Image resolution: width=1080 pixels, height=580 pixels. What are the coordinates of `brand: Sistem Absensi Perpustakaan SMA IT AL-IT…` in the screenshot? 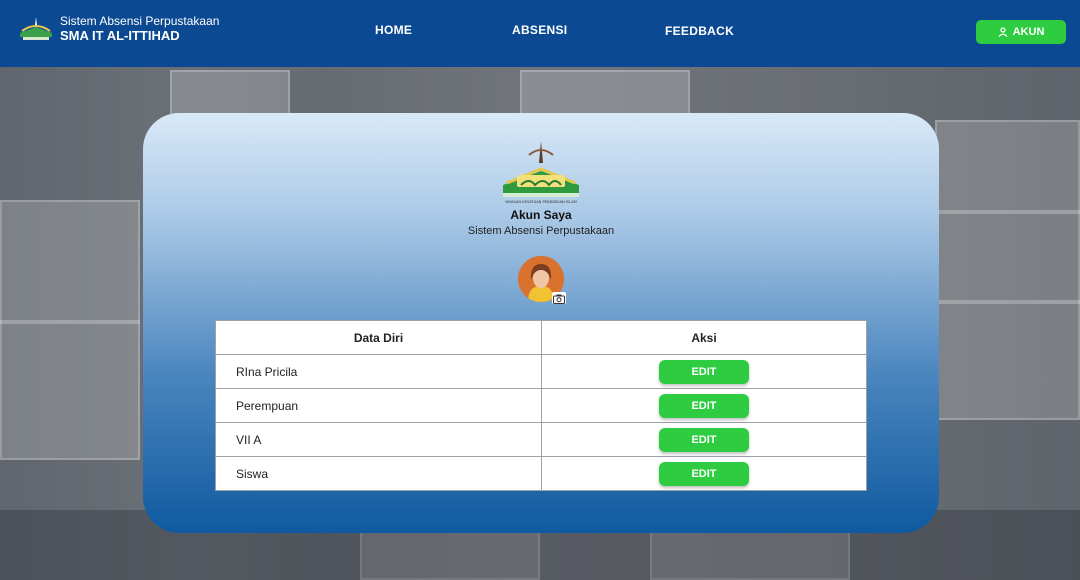 It's located at (118, 29).